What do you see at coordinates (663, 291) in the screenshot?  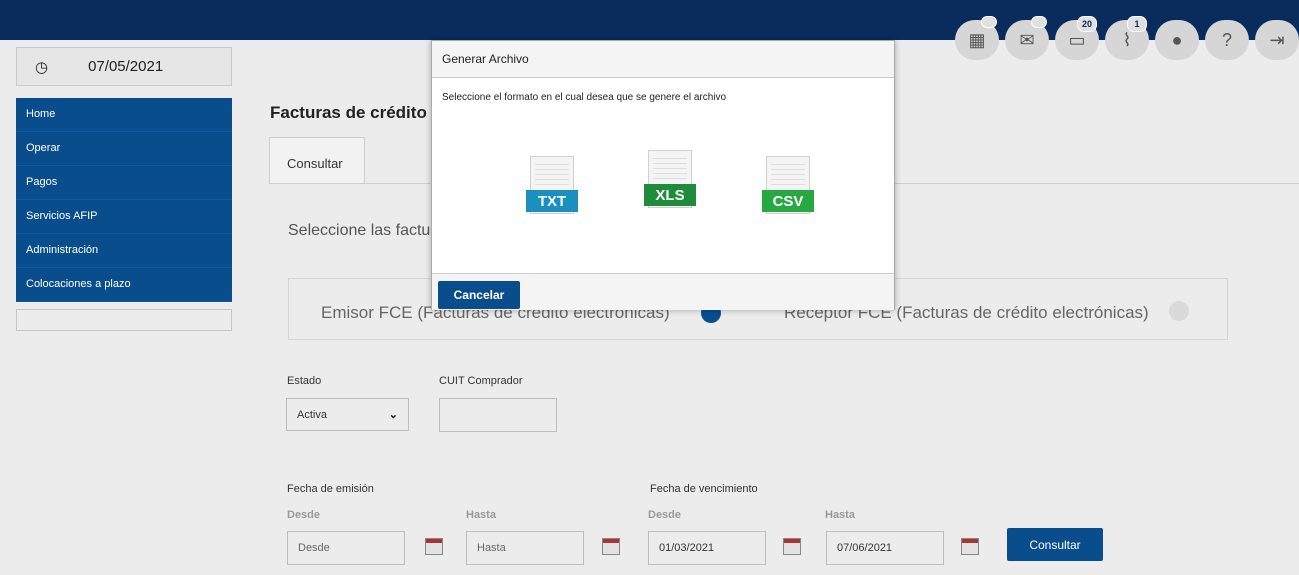 I see `dialog-footer: Cancelar` at bounding box center [663, 291].